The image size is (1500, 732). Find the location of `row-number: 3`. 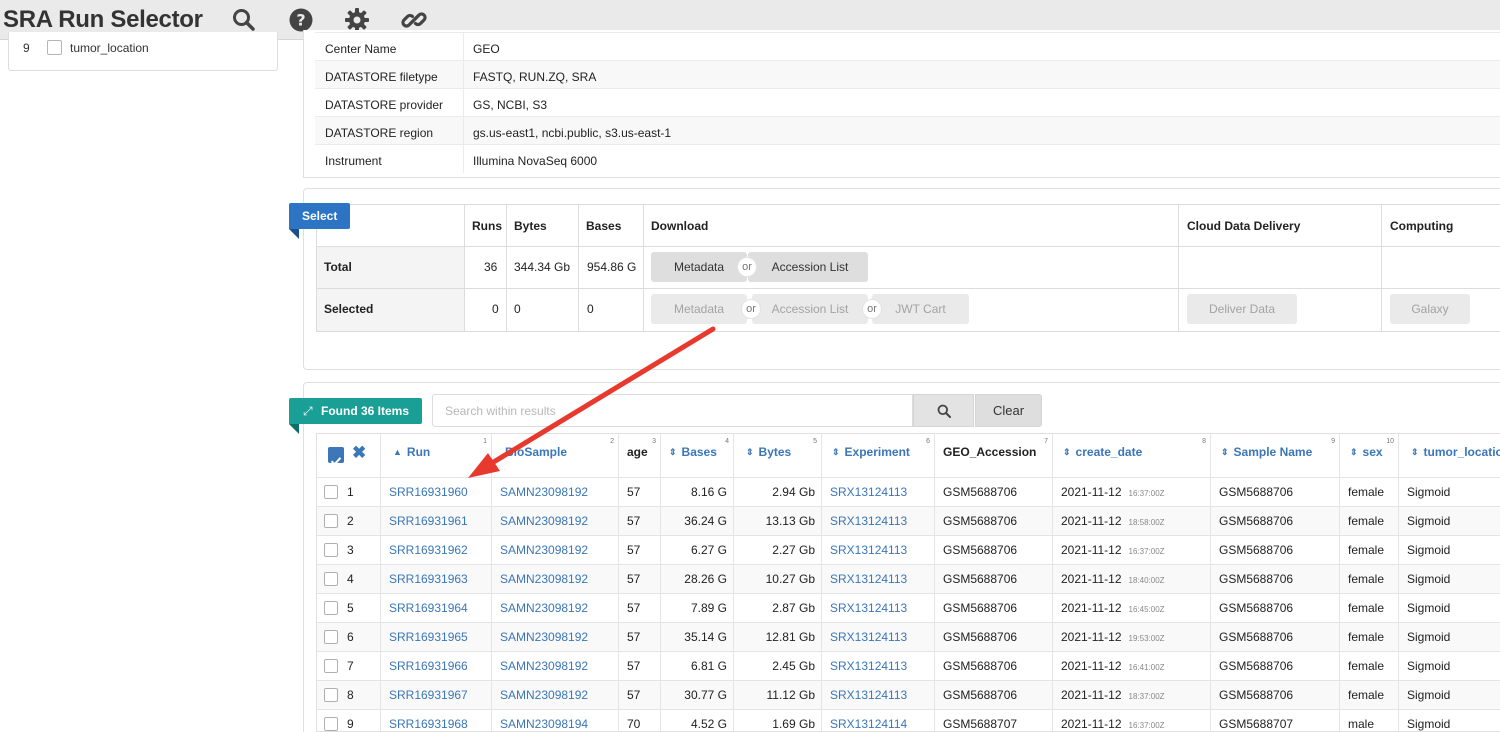

row-number: 3 is located at coordinates (350, 550).